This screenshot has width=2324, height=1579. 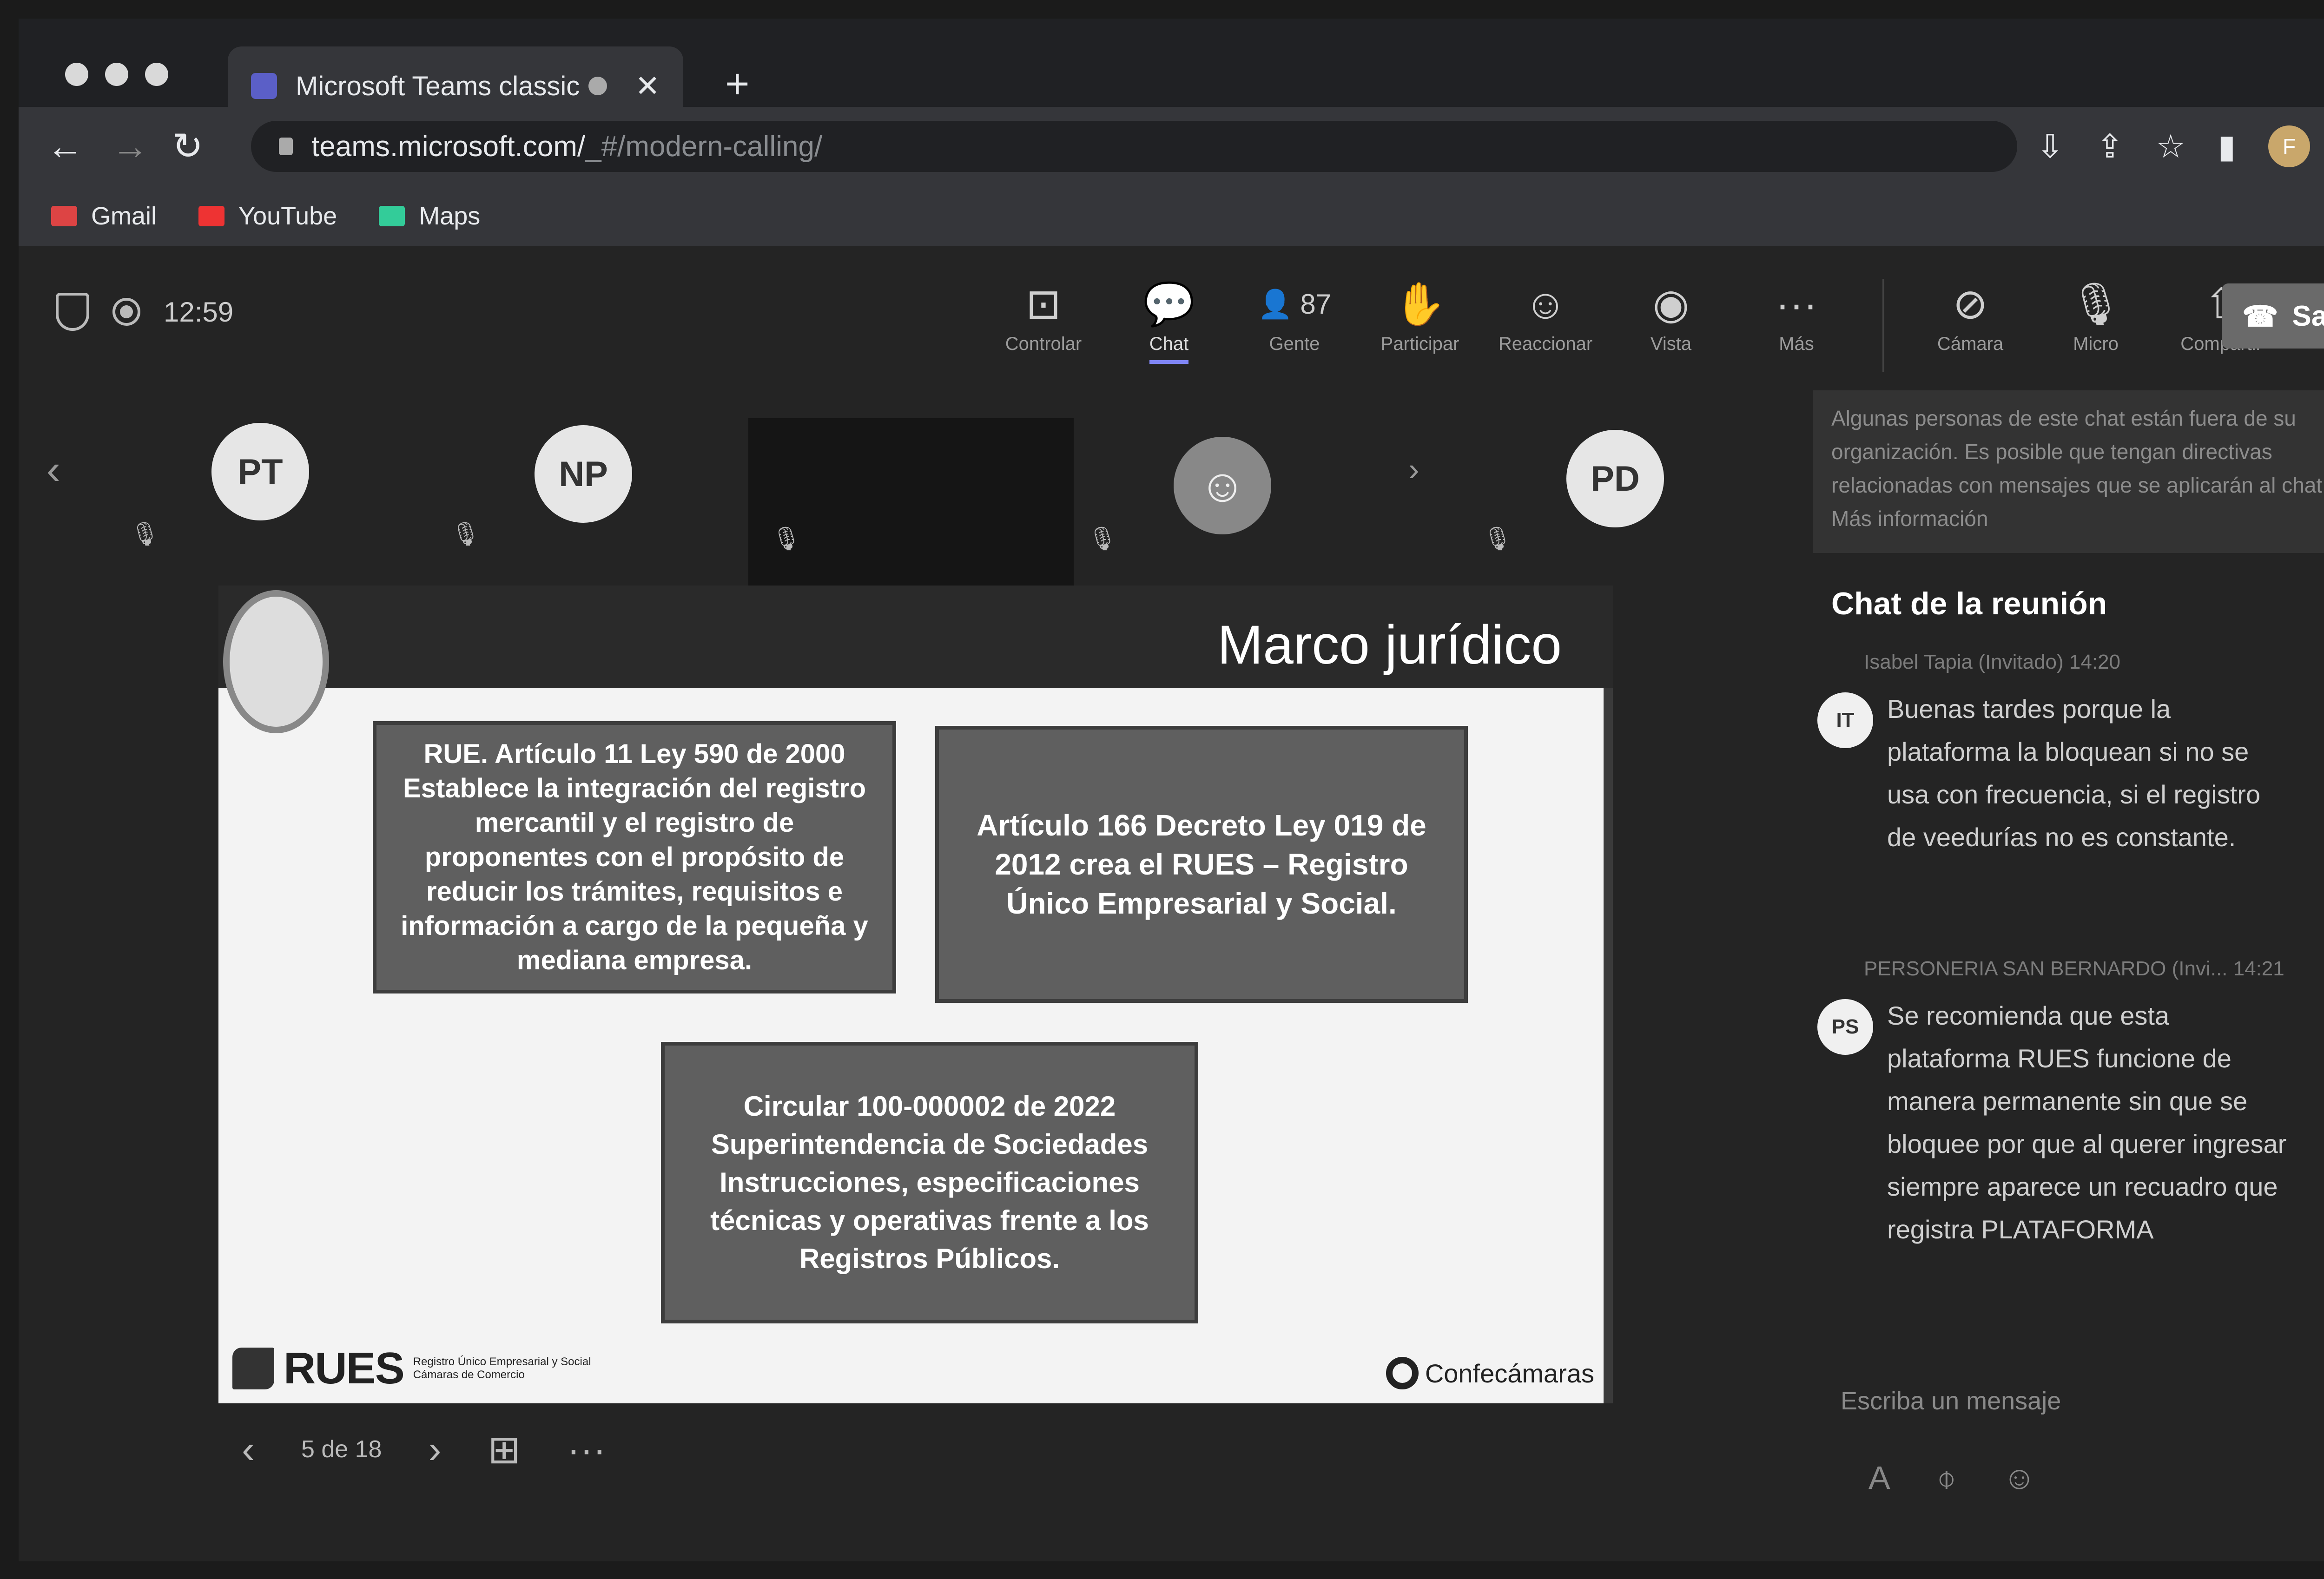 What do you see at coordinates (1845, 720) in the screenshot?
I see `chat-avatar: IT` at bounding box center [1845, 720].